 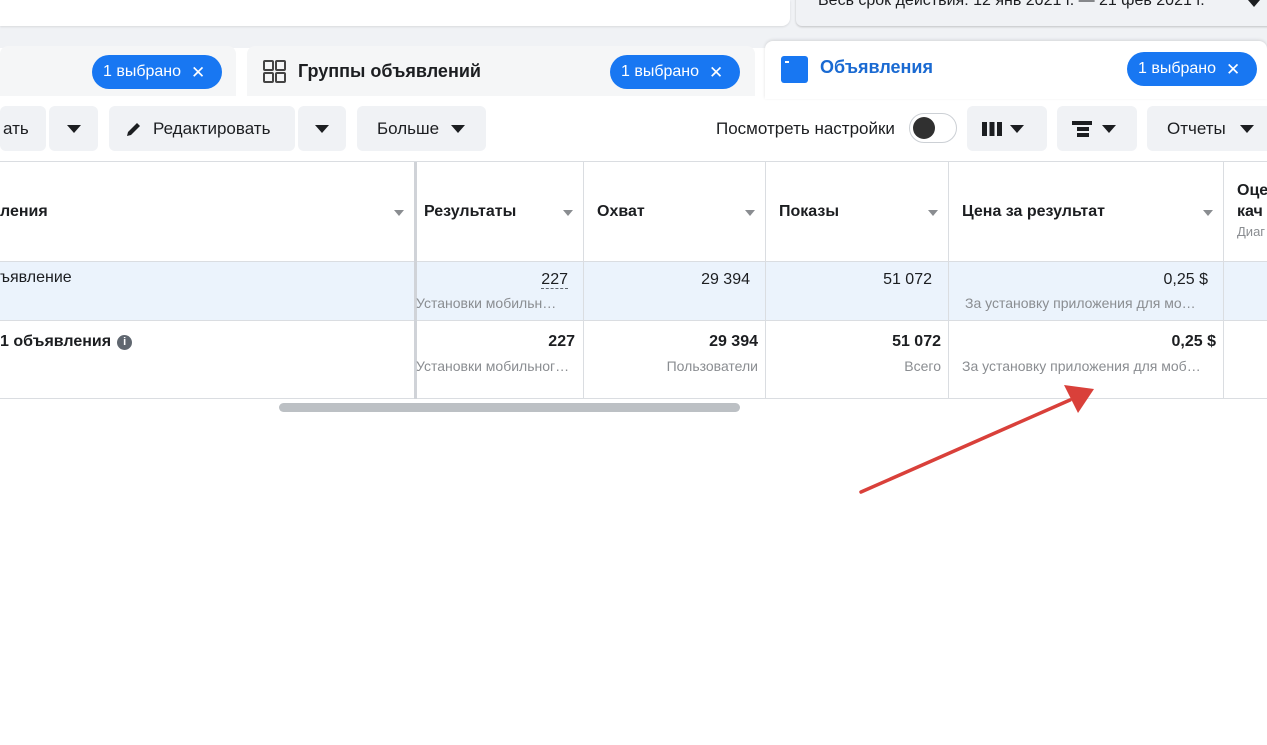 I want to click on toggle-knob, so click(x=924, y=128).